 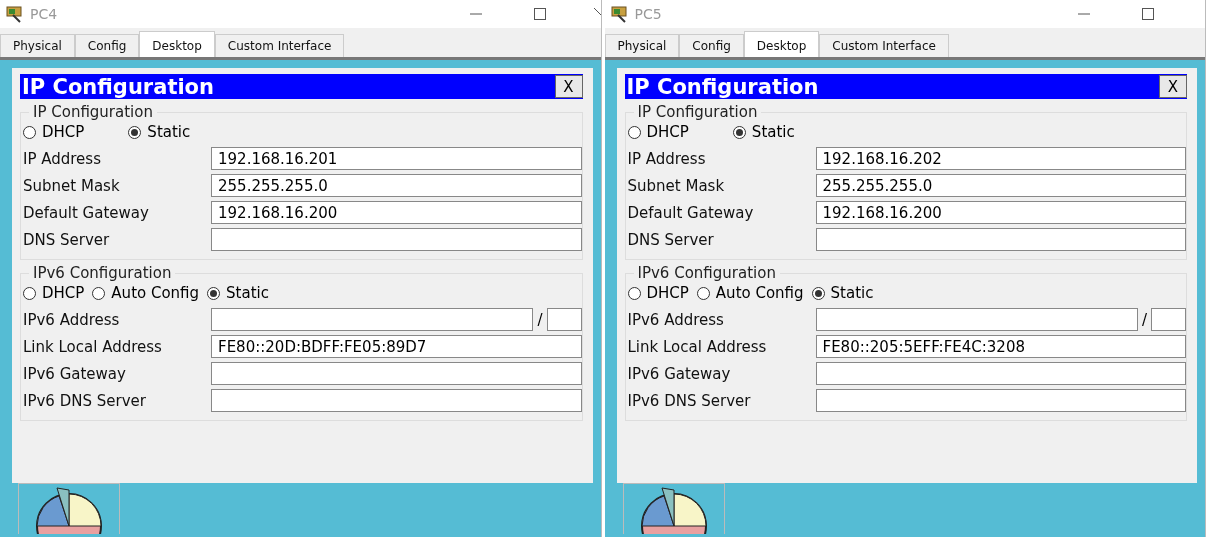 I want to click on input-field: FE80::205:5EFF:FE4C:3208, so click(x=1000, y=346).